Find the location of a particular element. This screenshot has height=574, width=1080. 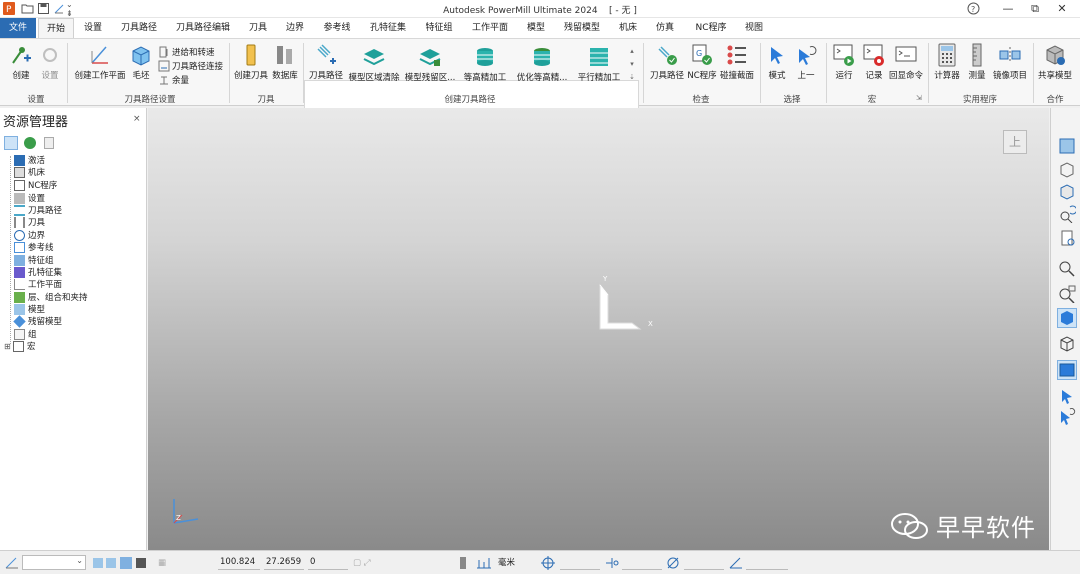

tab-setup: 设置 is located at coordinates (93, 28).